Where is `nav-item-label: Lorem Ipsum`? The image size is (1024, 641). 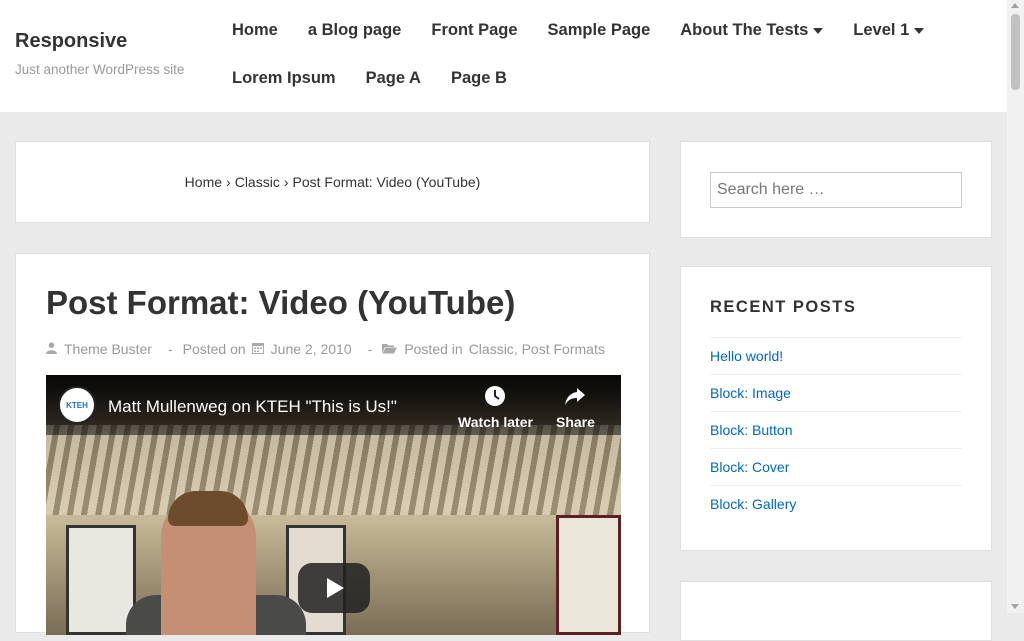
nav-item-label: Lorem Ipsum is located at coordinates (284, 78).